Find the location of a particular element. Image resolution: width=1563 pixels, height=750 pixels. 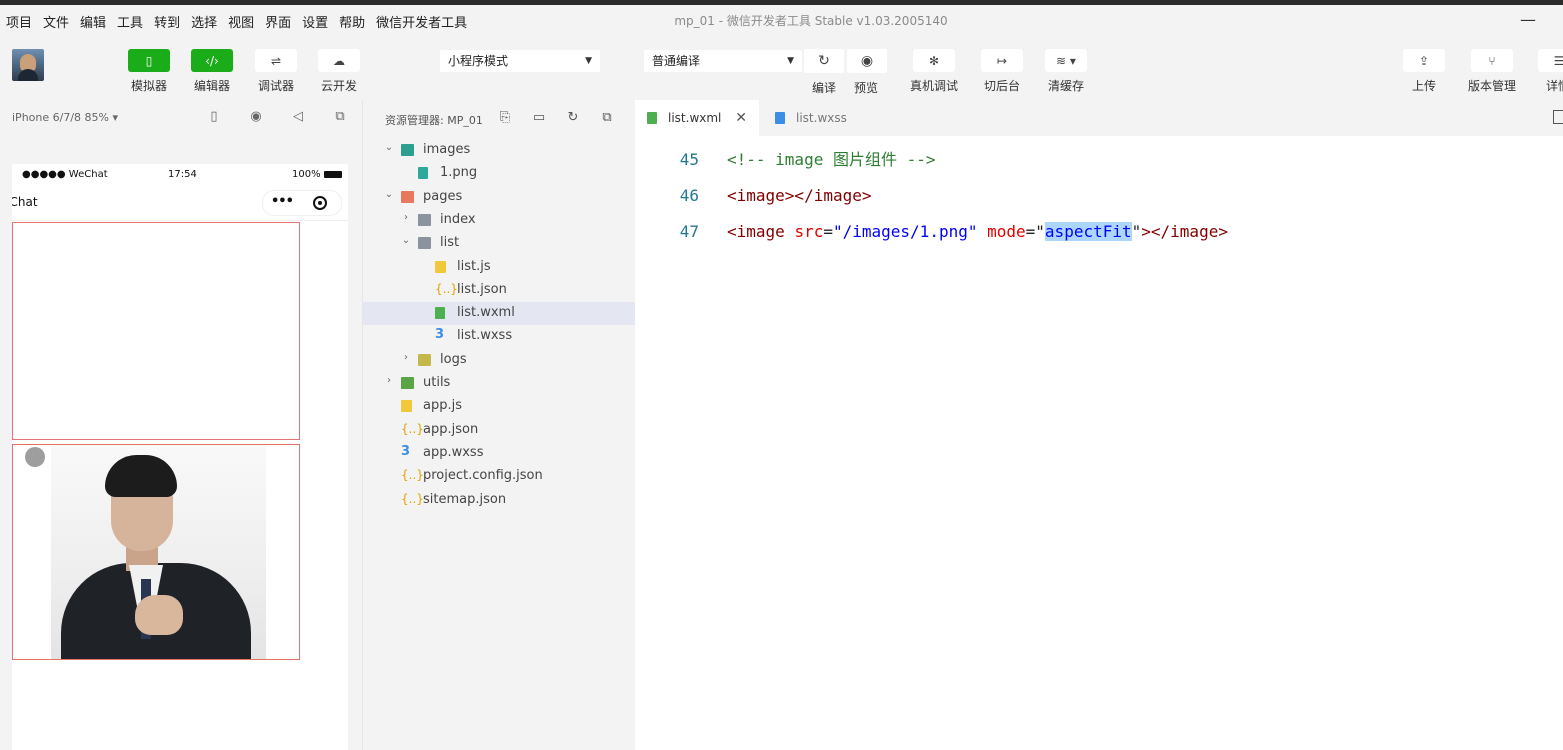

split-editor-icon is located at coordinates (1558, 117).